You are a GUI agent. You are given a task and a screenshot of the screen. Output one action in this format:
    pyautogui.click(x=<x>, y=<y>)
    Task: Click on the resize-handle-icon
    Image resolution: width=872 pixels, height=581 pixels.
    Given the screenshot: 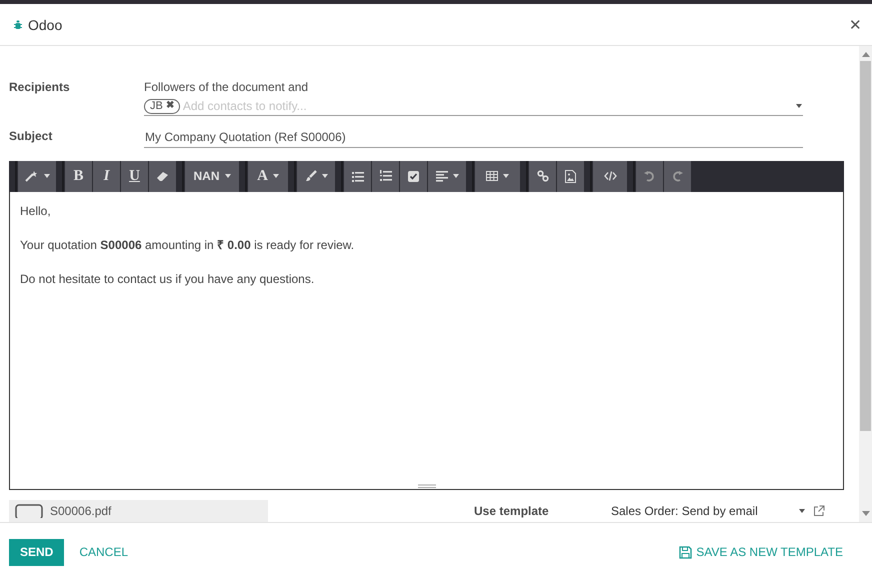 What is the action you would take?
    pyautogui.click(x=427, y=486)
    